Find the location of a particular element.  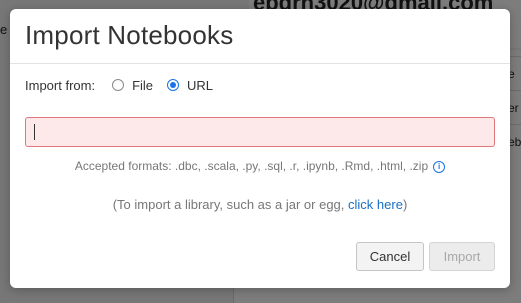

url-input is located at coordinates (260, 132).